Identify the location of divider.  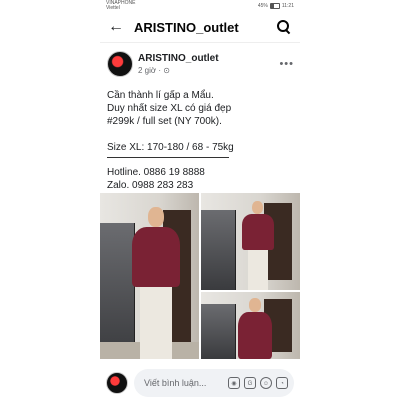
(168, 157).